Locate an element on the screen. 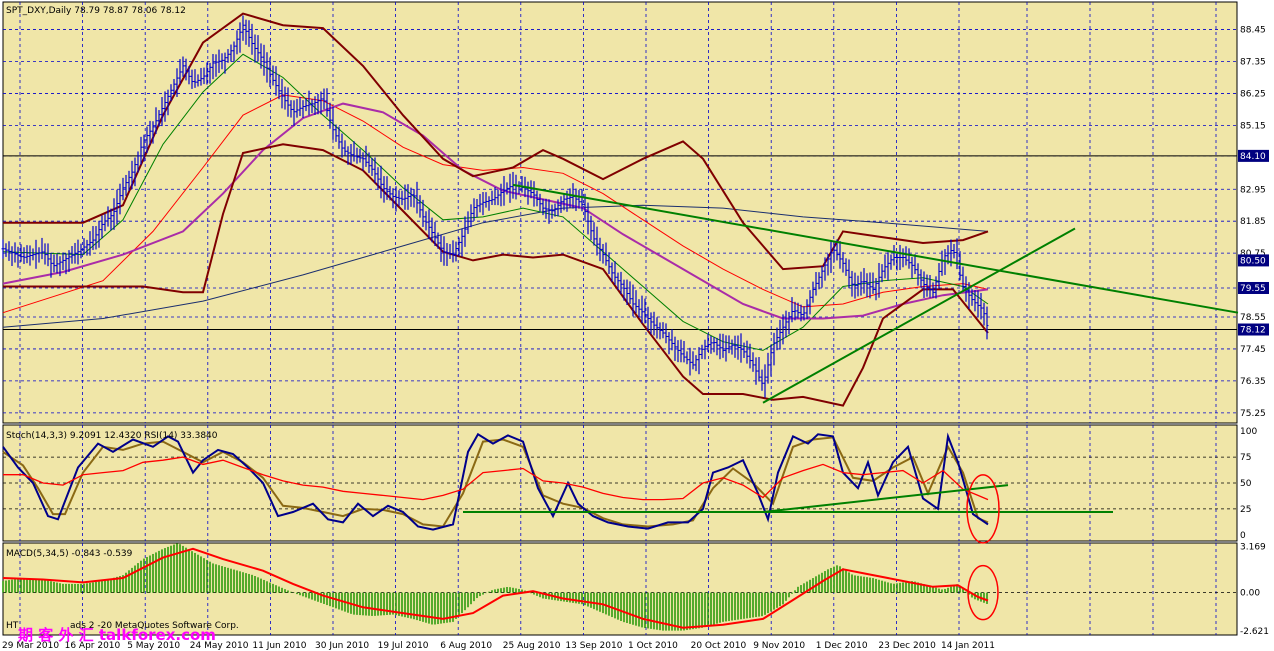 The height and width of the screenshot is (651, 1274). y-tick-label: 77.45 is located at coordinates (1253, 350).